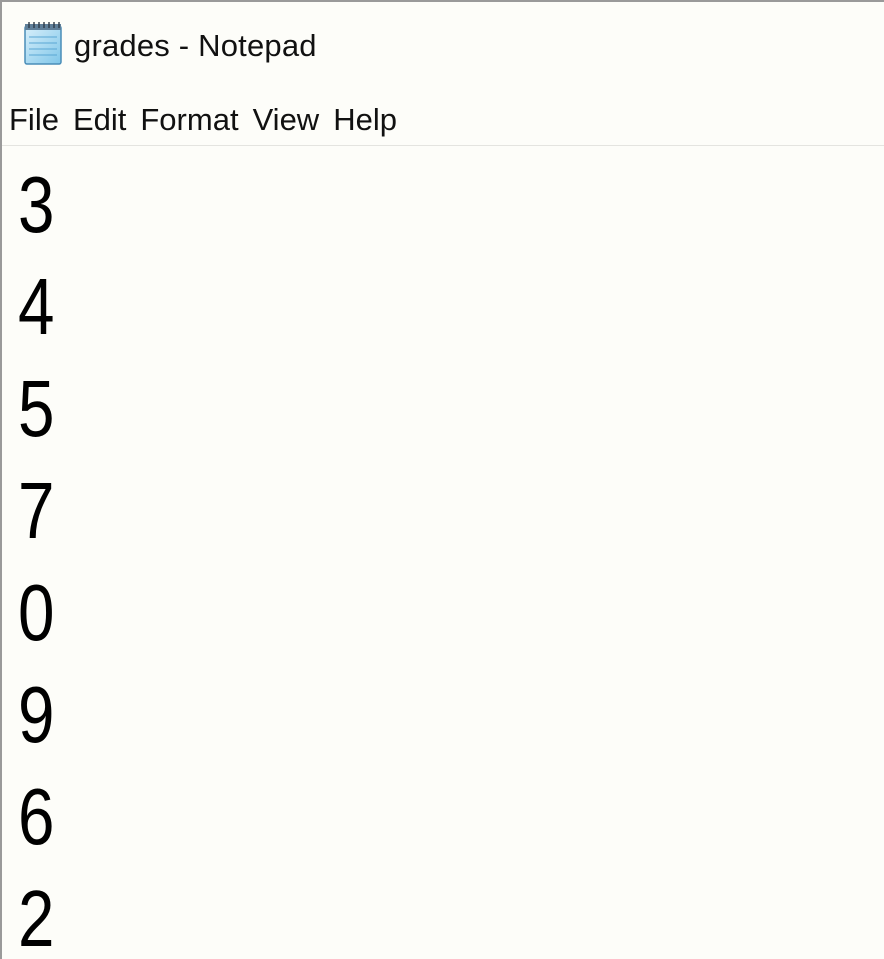 The height and width of the screenshot is (959, 884). What do you see at coordinates (36, 408) in the screenshot?
I see `text-line: 5` at bounding box center [36, 408].